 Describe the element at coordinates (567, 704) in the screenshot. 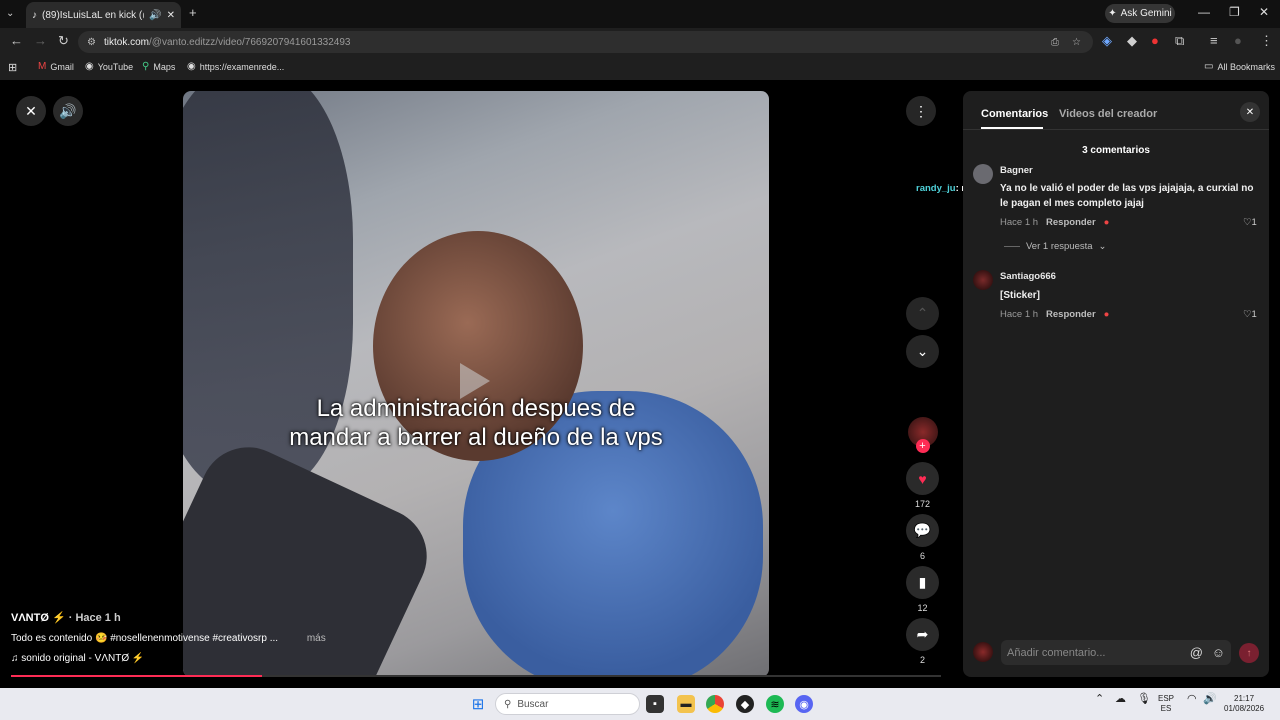

I see `taskbar-search: ⚲ Buscar` at that location.